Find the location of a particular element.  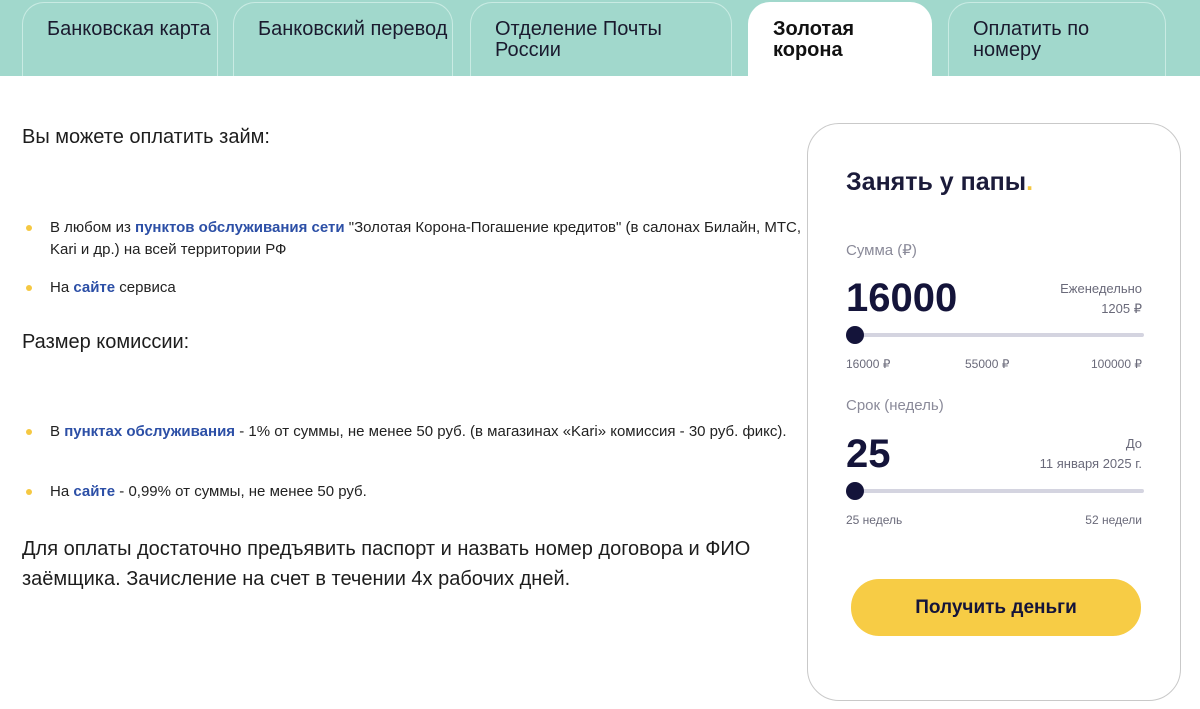

tab-label: Банковский перевод is located at coordinates (353, 29).